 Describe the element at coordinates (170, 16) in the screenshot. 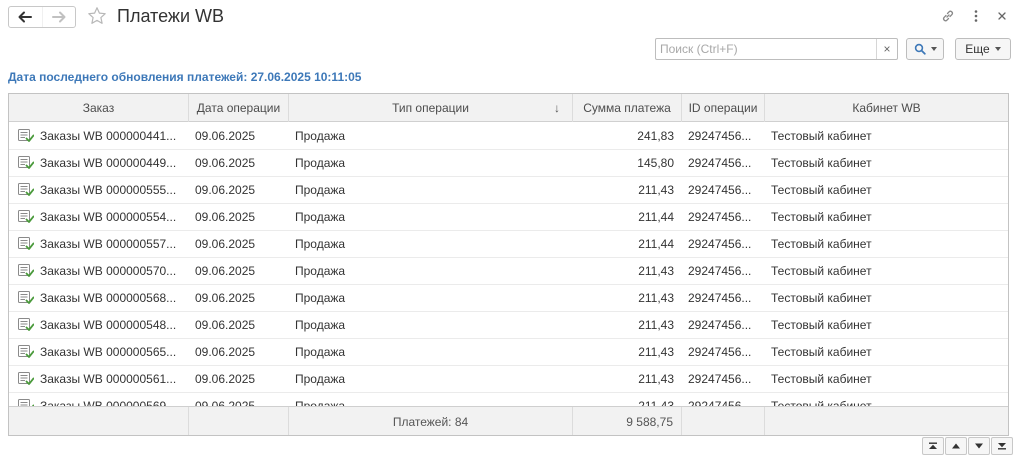

I see `page-title: Платежи WB` at that location.